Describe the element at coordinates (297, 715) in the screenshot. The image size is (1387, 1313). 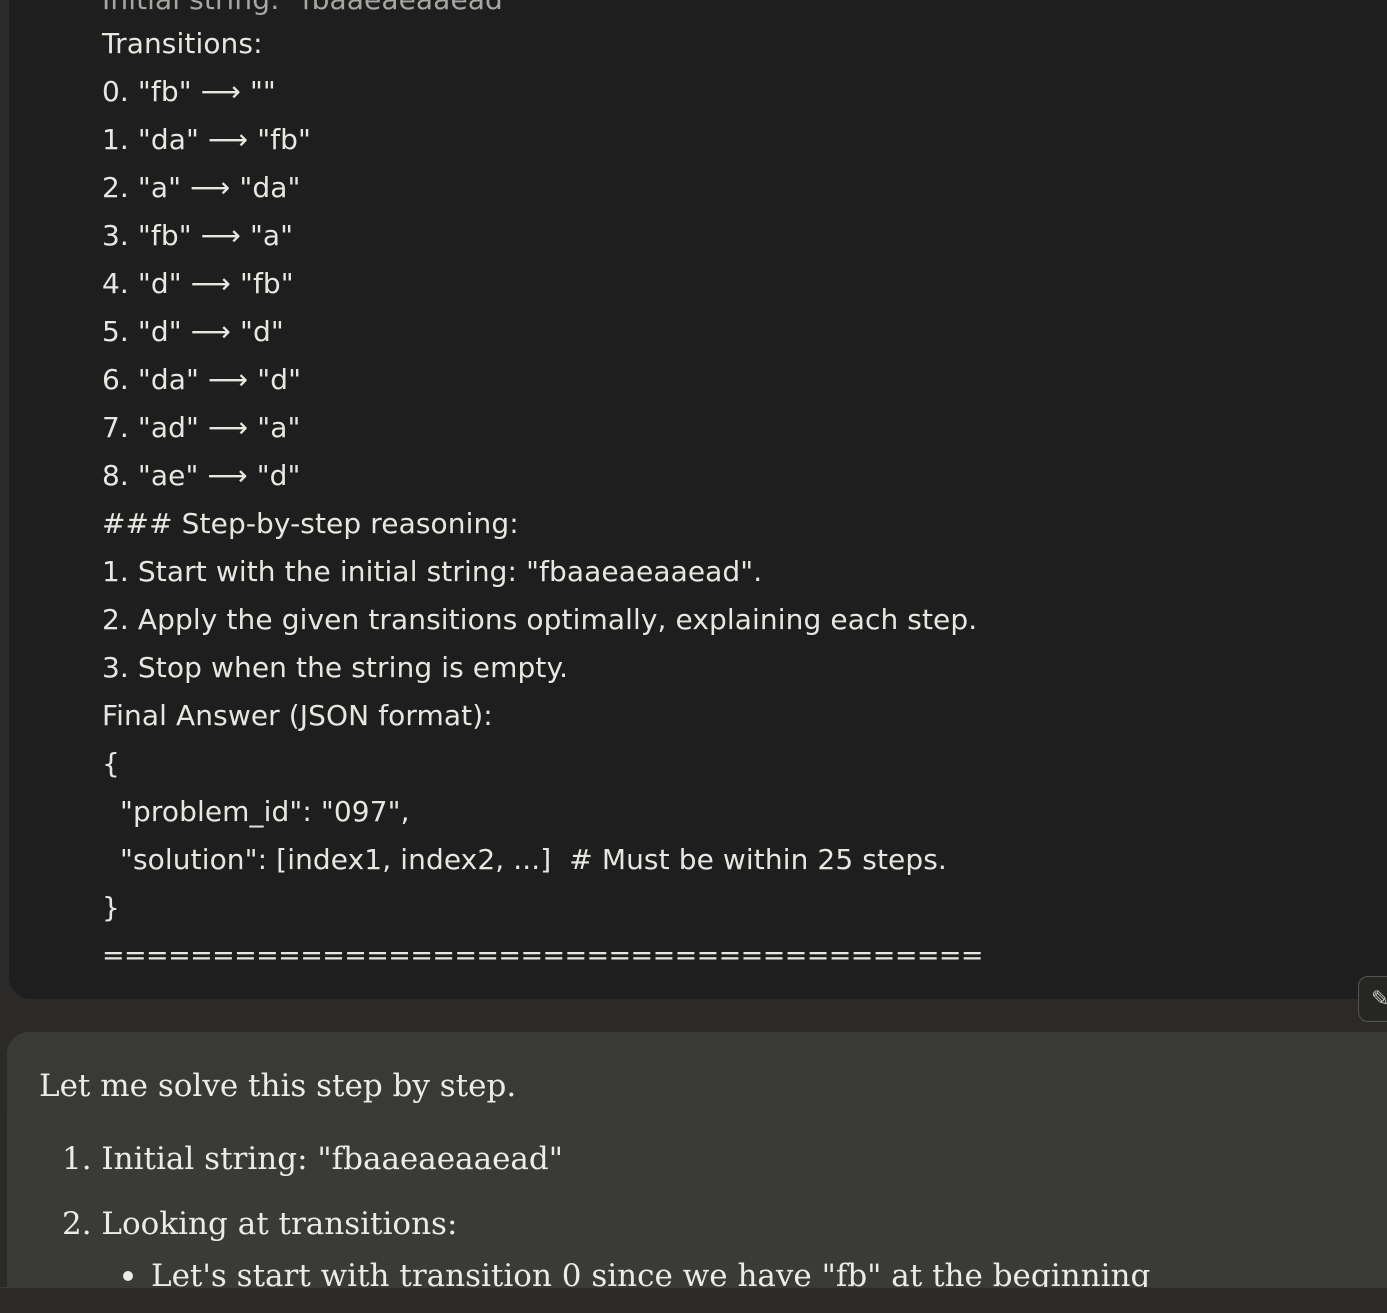
I see `final-answer-label: Final Answer (JSON format):` at that location.